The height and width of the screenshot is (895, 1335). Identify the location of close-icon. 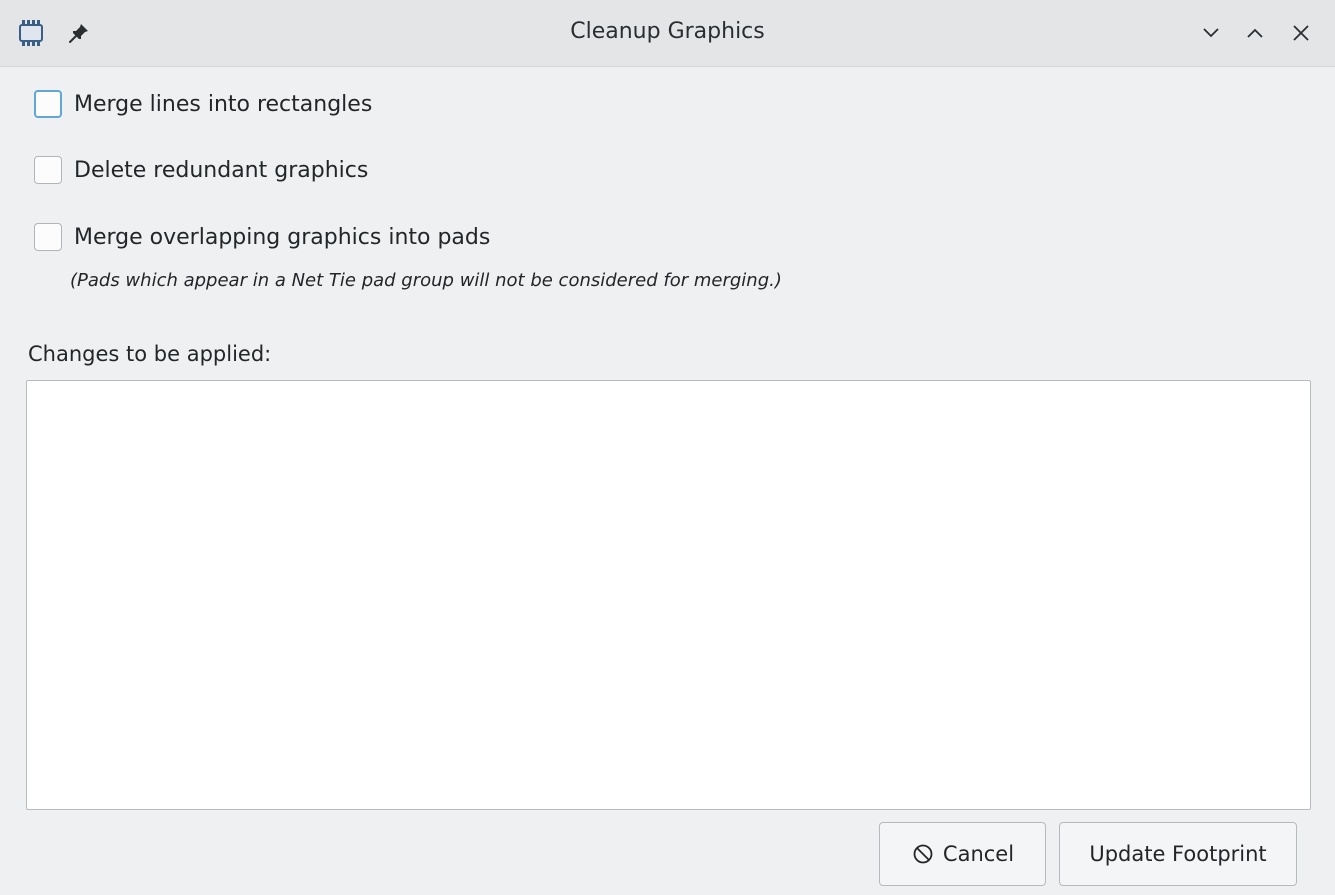
(1301, 33).